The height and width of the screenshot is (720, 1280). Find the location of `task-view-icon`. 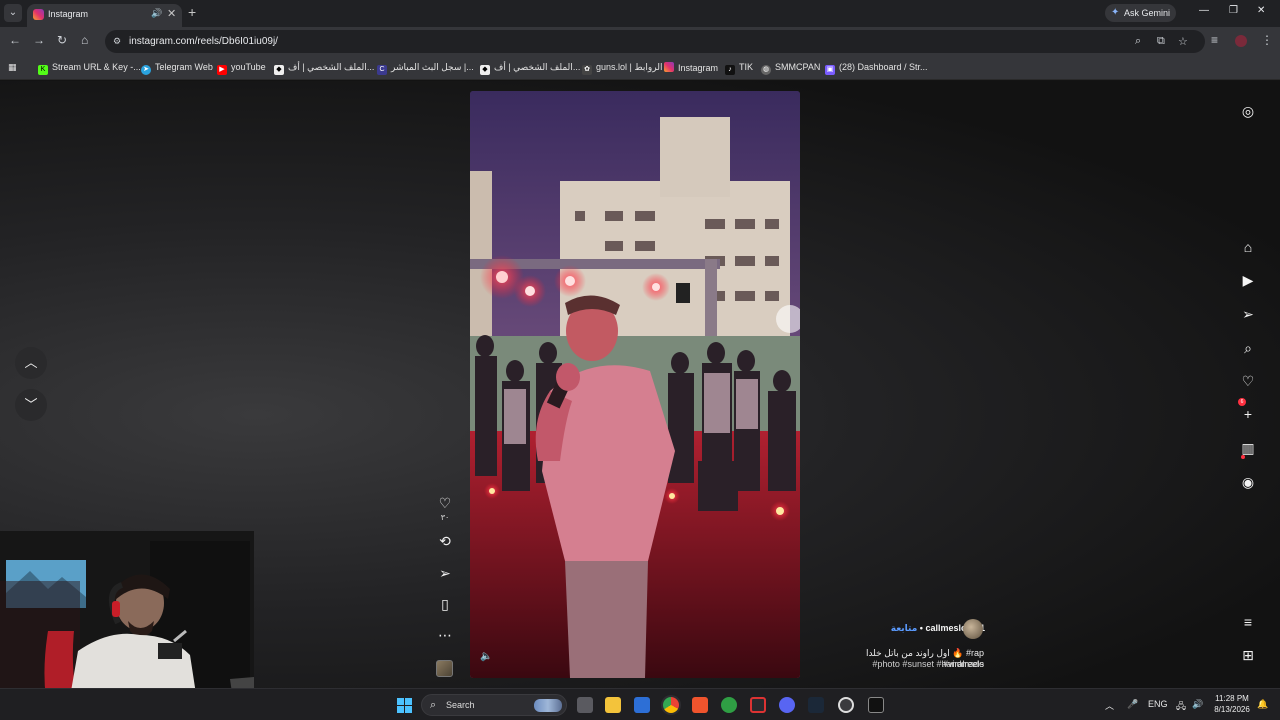

task-view-icon is located at coordinates (585, 705).